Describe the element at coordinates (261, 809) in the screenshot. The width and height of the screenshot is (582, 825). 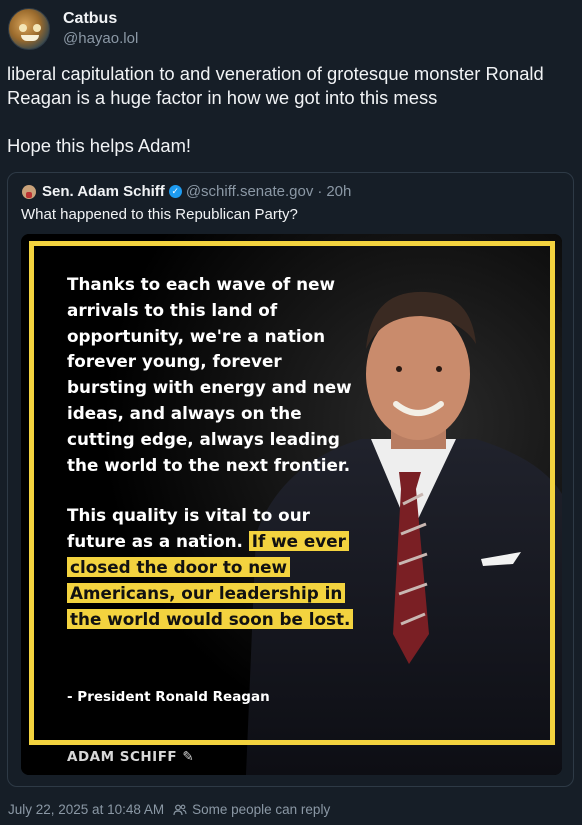
I see `reply-setting: Some people can reply` at that location.